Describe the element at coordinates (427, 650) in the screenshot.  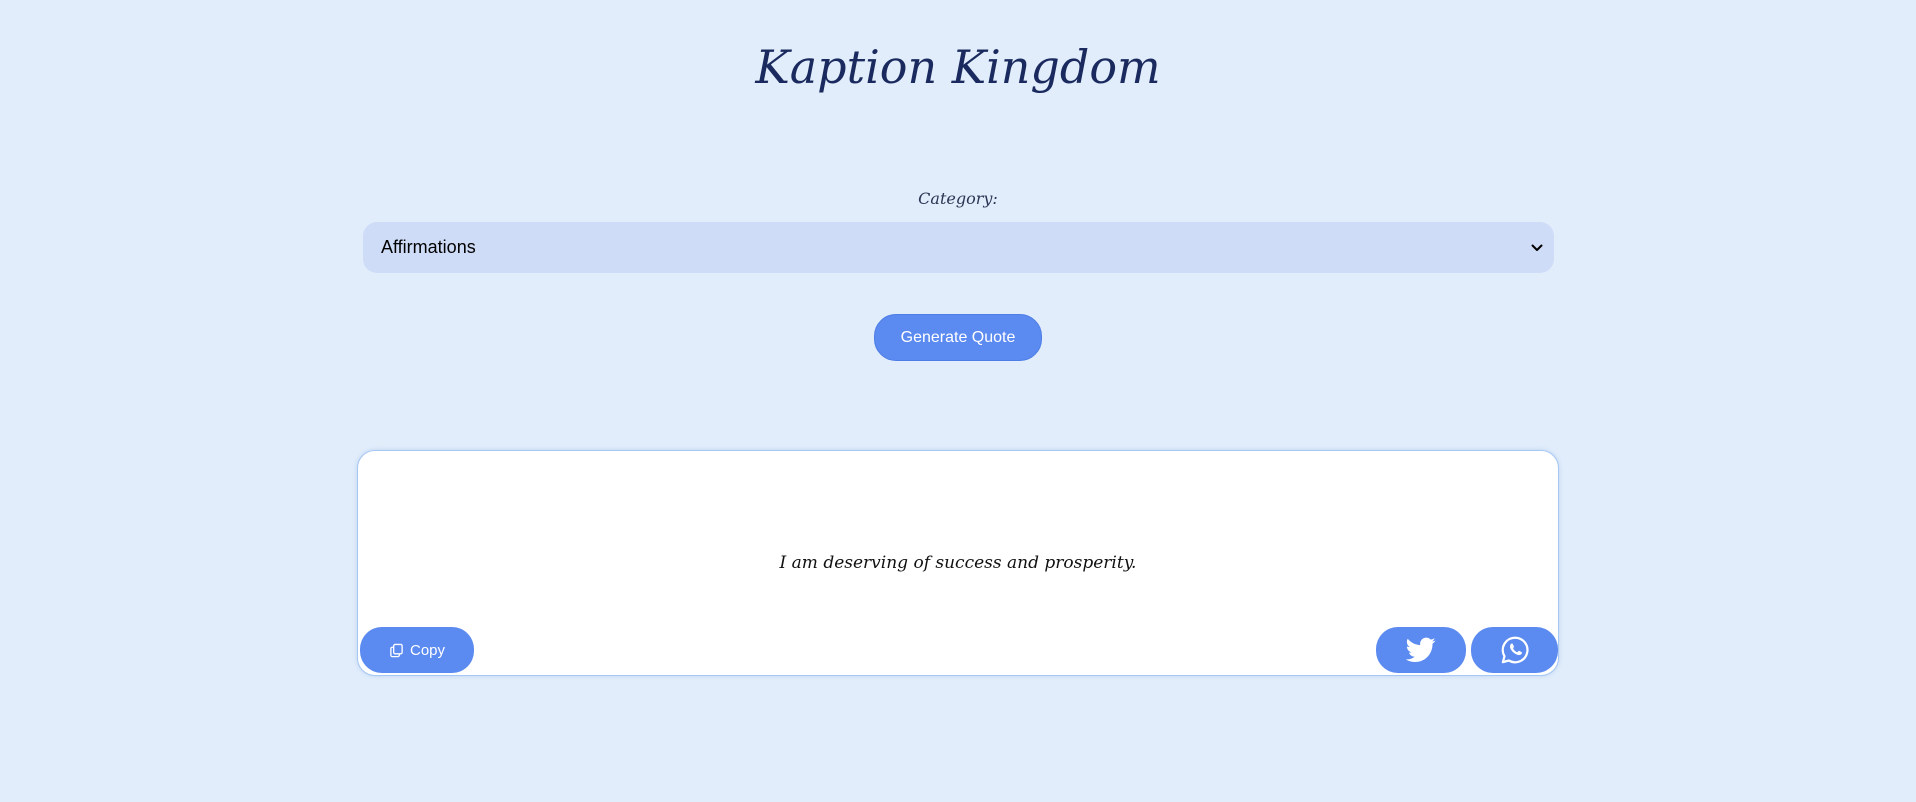
I see `copy-button-label: Copy` at that location.